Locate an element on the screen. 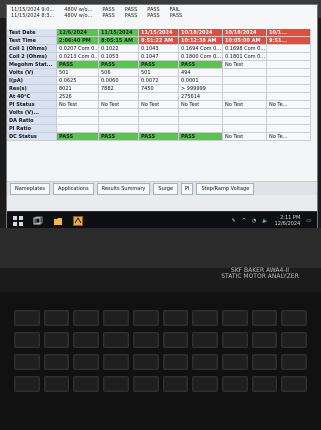  table-cell: 7882 is located at coordinates (119, 89).